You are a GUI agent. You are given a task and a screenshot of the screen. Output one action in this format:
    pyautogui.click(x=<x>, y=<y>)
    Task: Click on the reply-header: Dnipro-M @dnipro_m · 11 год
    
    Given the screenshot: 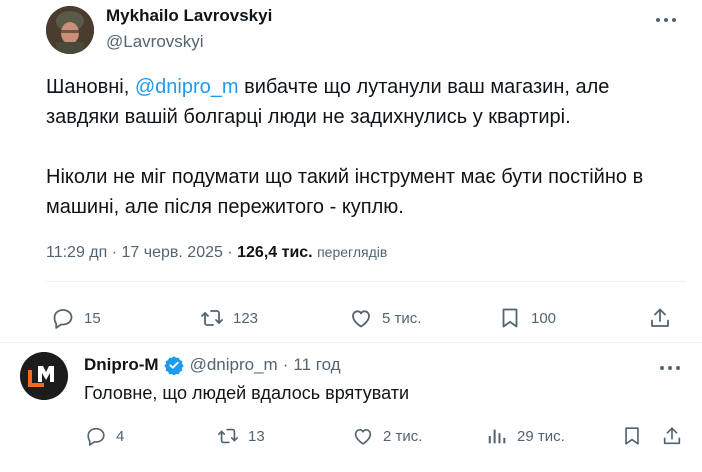 What is the action you would take?
    pyautogui.click(x=212, y=365)
    